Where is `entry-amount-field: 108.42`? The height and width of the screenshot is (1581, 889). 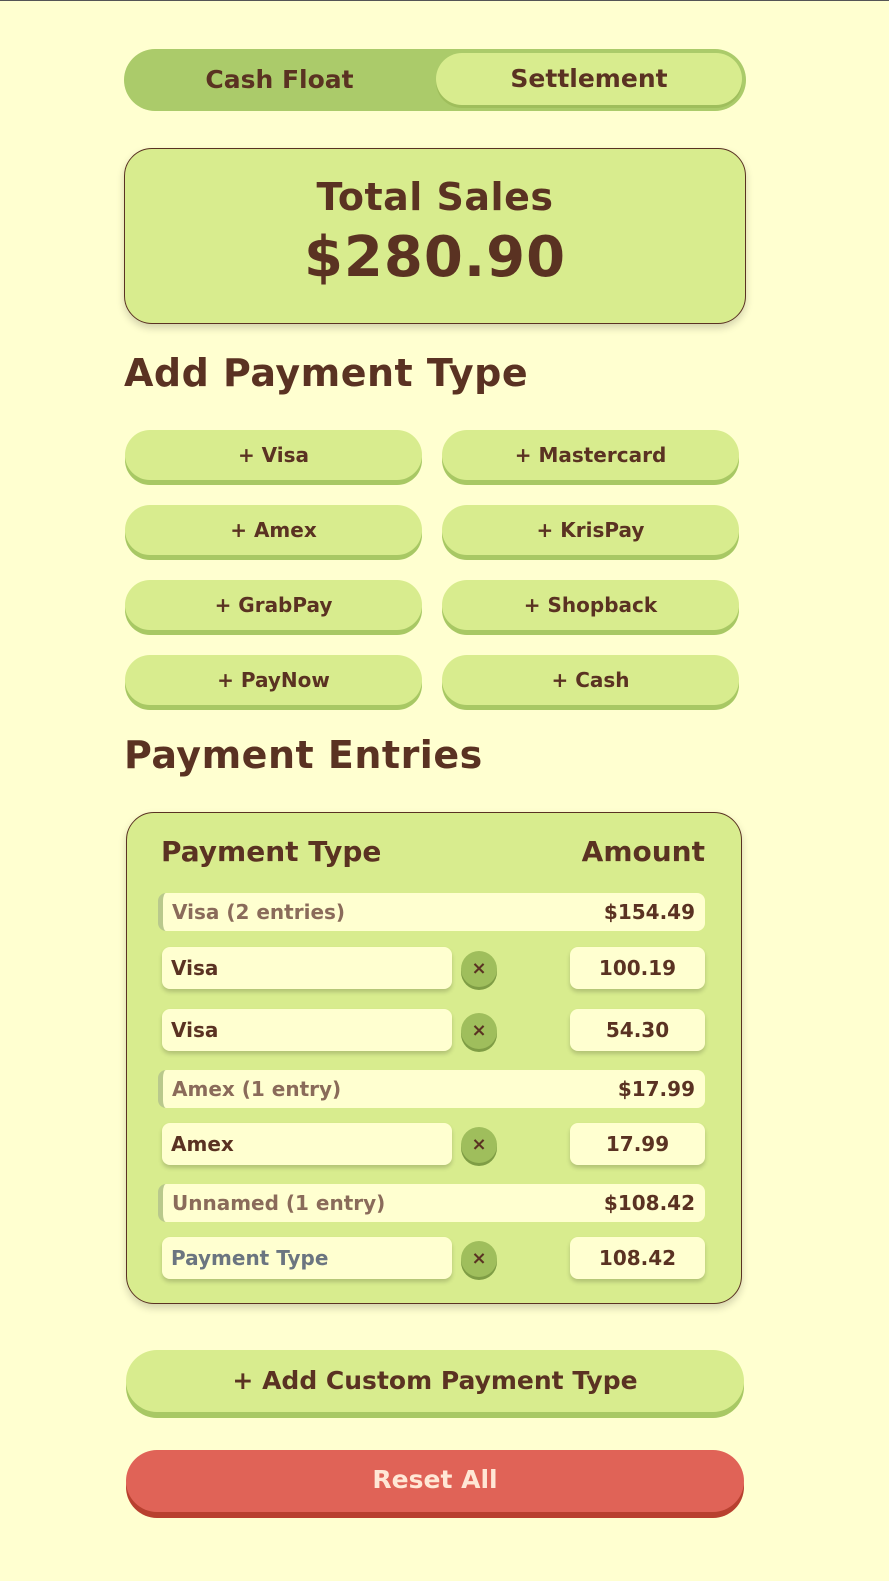
entry-amount-field: 108.42 is located at coordinates (637, 1258).